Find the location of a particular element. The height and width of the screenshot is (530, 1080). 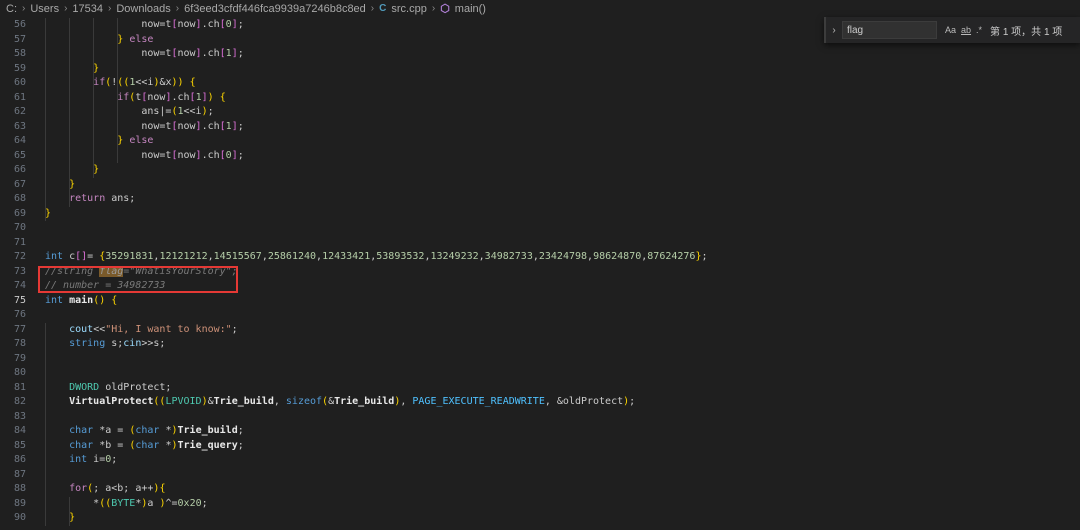

code-line: 80 is located at coordinates (540, 373).